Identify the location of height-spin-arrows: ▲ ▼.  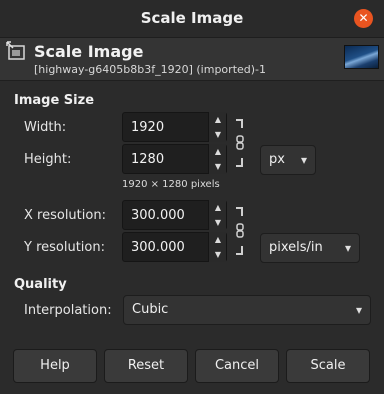
(217, 159).